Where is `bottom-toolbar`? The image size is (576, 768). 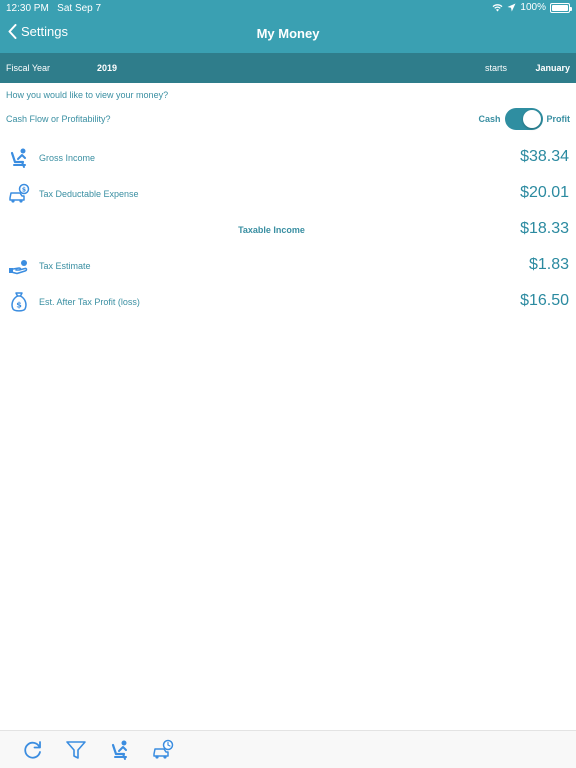 bottom-toolbar is located at coordinates (288, 749).